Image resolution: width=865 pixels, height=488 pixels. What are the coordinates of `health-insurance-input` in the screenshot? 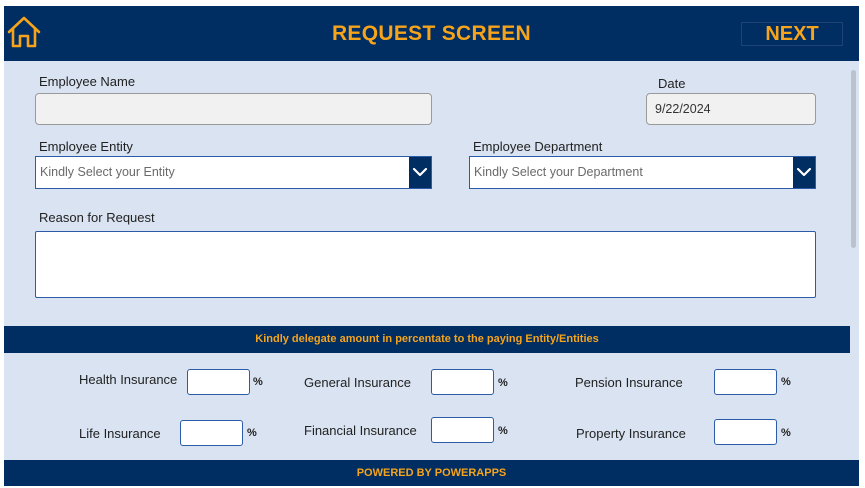 It's located at (218, 382).